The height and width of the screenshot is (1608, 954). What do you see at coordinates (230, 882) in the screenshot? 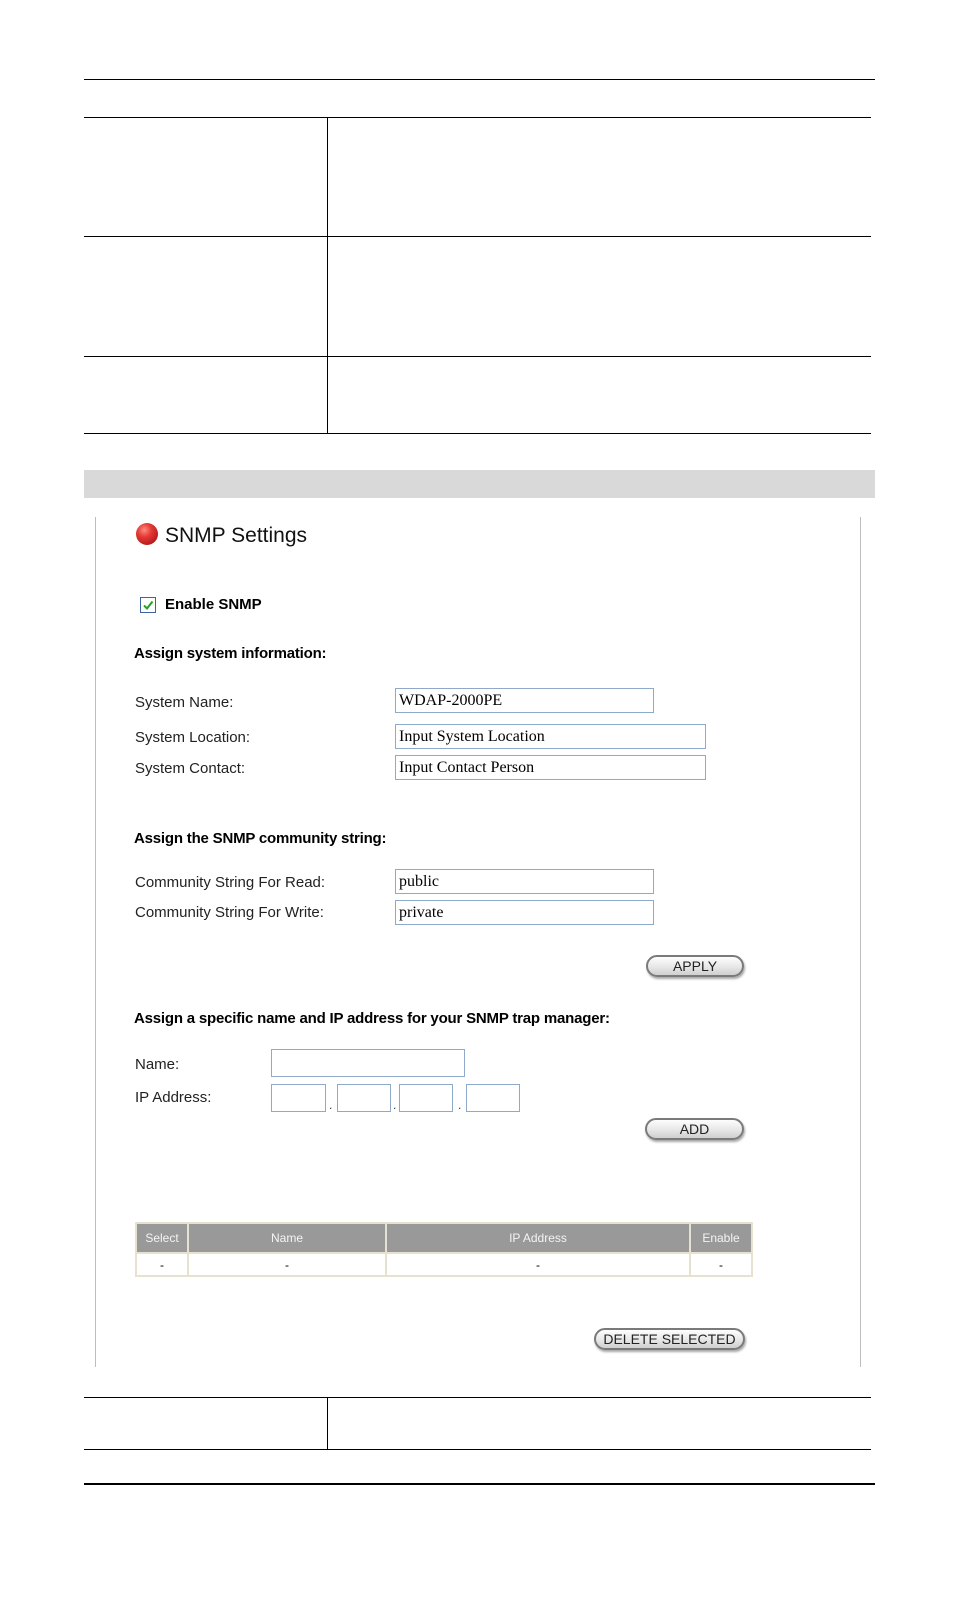
I see `community-read-label: Community String For Read:` at bounding box center [230, 882].